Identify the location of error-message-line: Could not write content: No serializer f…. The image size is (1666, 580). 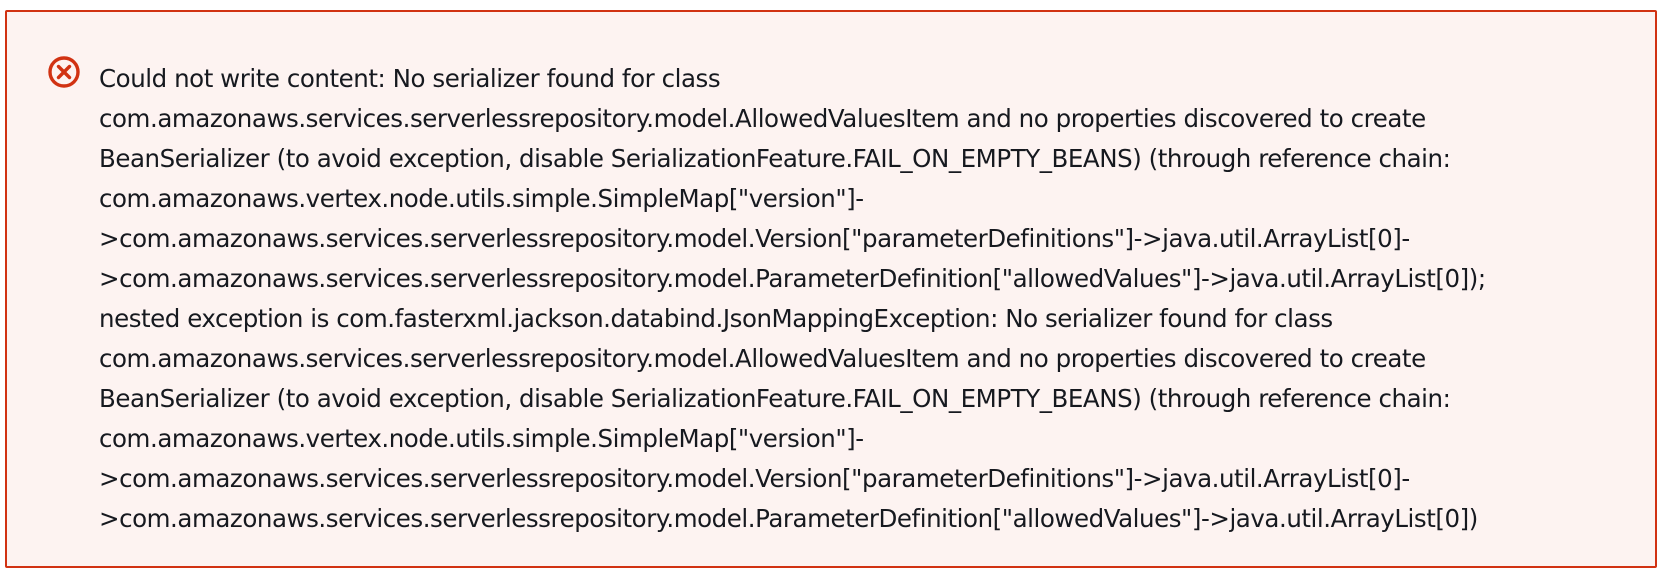
(410, 78).